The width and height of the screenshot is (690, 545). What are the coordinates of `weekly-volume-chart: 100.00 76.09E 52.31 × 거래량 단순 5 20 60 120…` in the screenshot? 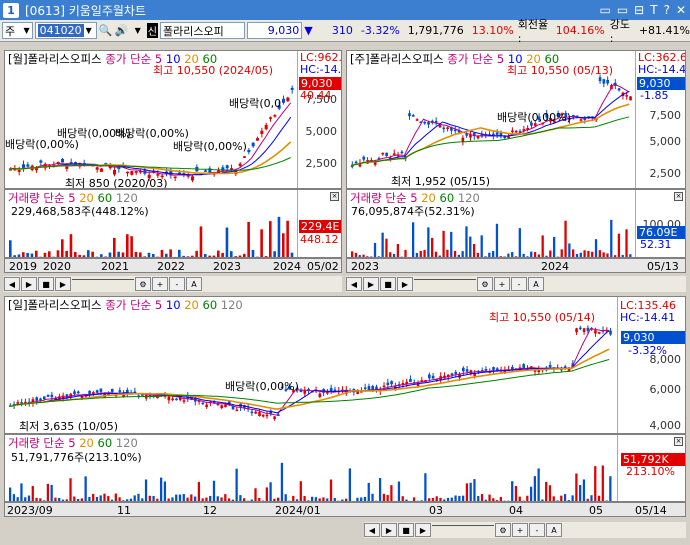 It's located at (516, 223).